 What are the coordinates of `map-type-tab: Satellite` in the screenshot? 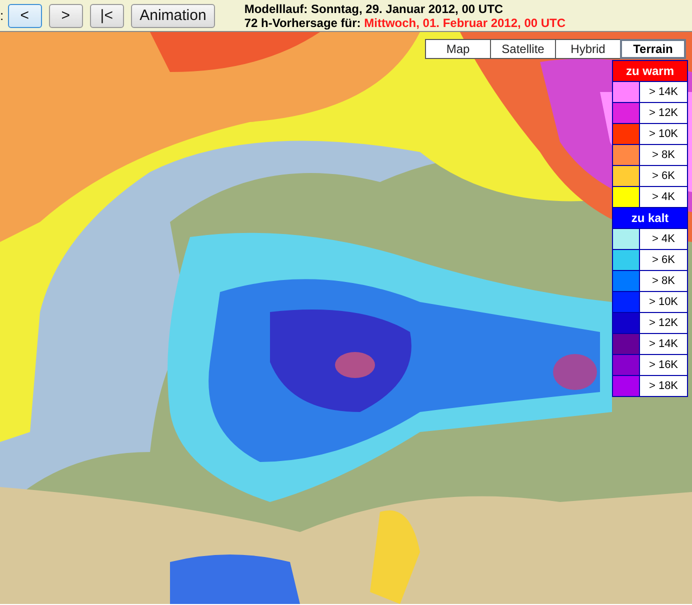 It's located at (523, 49).